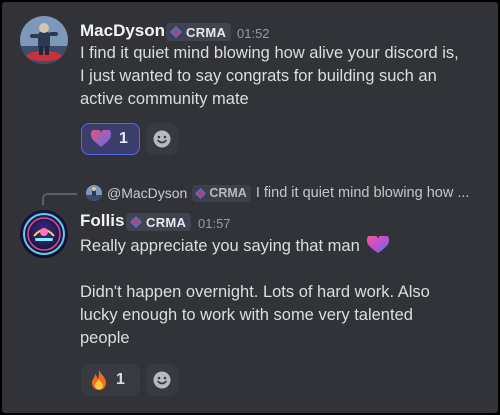 This screenshot has width=500, height=415. What do you see at coordinates (253, 33) in the screenshot?
I see `timestamp: 01:52` at bounding box center [253, 33].